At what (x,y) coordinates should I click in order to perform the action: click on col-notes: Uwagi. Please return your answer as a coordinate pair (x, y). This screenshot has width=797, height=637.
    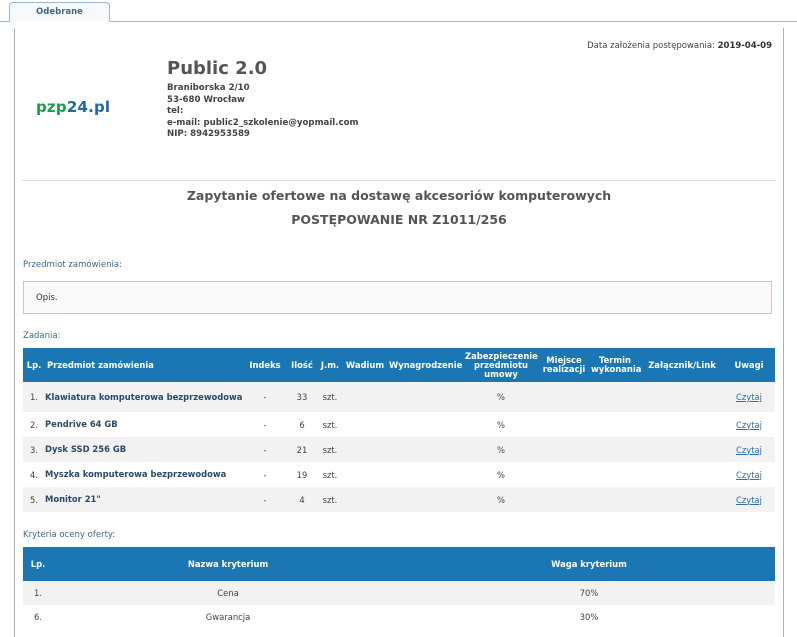
    Looking at the image, I should click on (749, 364).